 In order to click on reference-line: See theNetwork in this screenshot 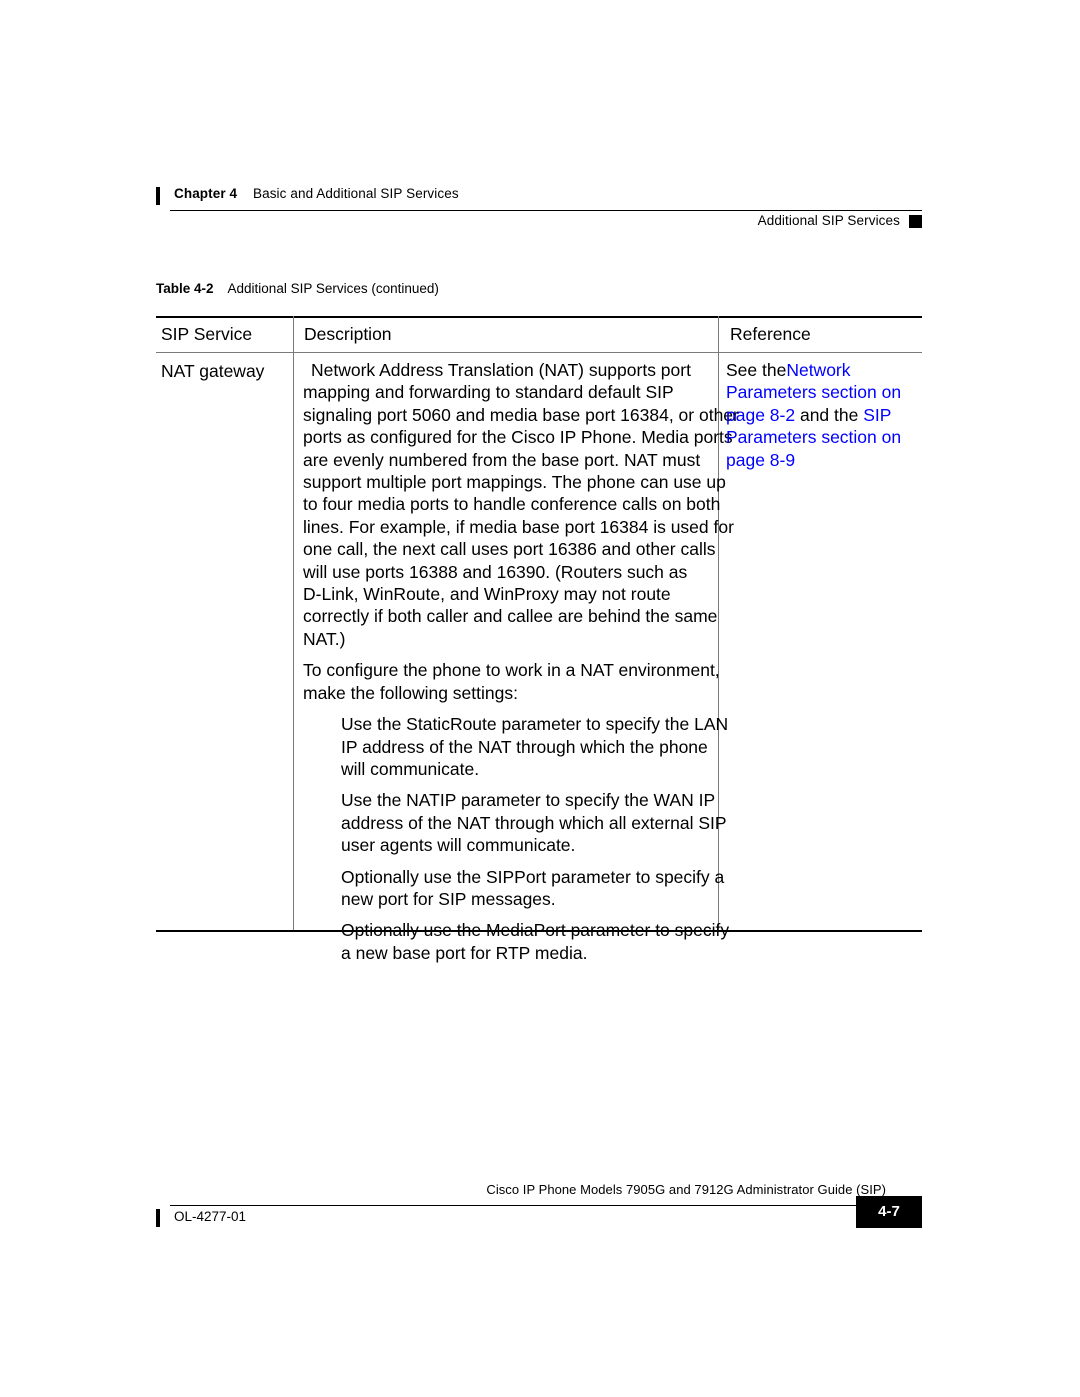, I will do `click(851, 370)`.